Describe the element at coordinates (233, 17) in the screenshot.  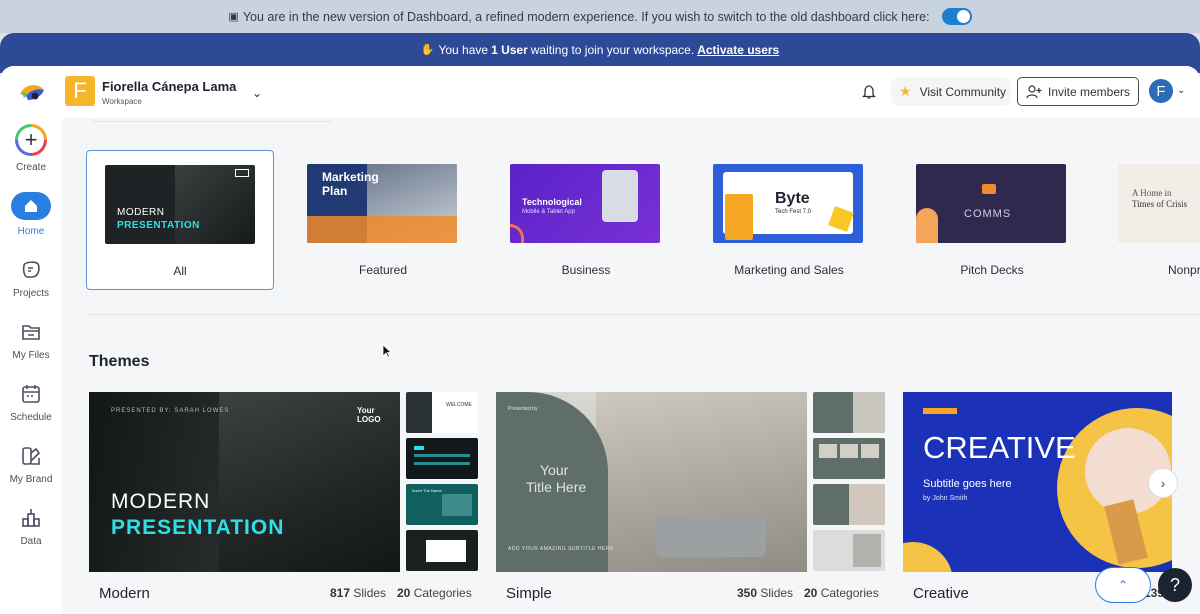
I see `dashboard-icon: ▣` at that location.